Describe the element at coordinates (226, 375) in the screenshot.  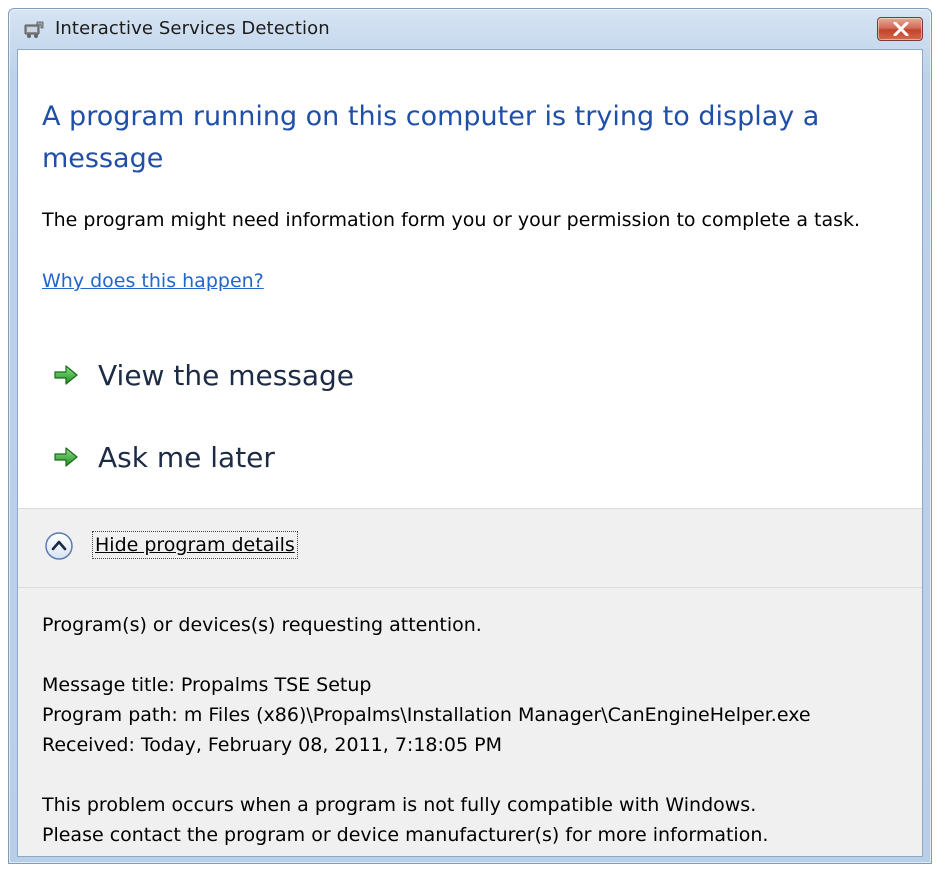
I see `view-message-label: View the message` at that location.